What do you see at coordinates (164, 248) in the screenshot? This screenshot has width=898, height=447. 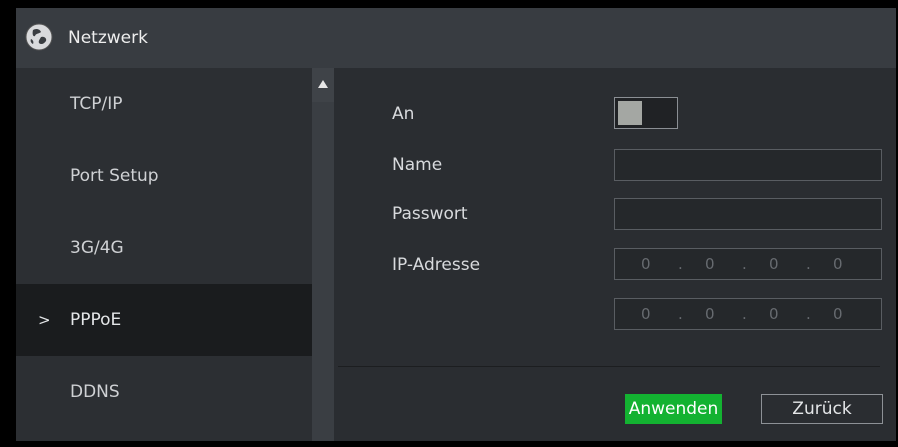 I see `sidebar-item-3g4g: 3G/4G` at bounding box center [164, 248].